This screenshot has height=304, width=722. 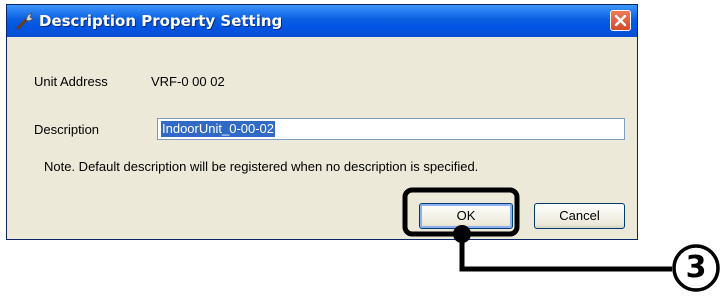 What do you see at coordinates (696, 267) in the screenshot?
I see `step-number: 3` at bounding box center [696, 267].